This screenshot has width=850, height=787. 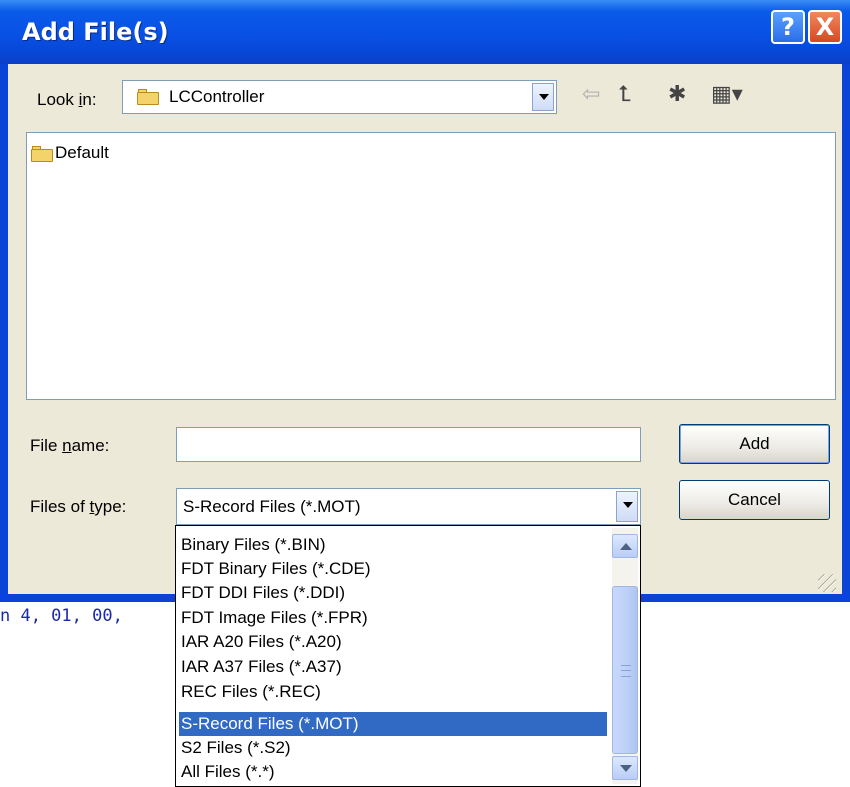 What do you see at coordinates (82, 152) in the screenshot?
I see `file-list-item-label: Default` at bounding box center [82, 152].